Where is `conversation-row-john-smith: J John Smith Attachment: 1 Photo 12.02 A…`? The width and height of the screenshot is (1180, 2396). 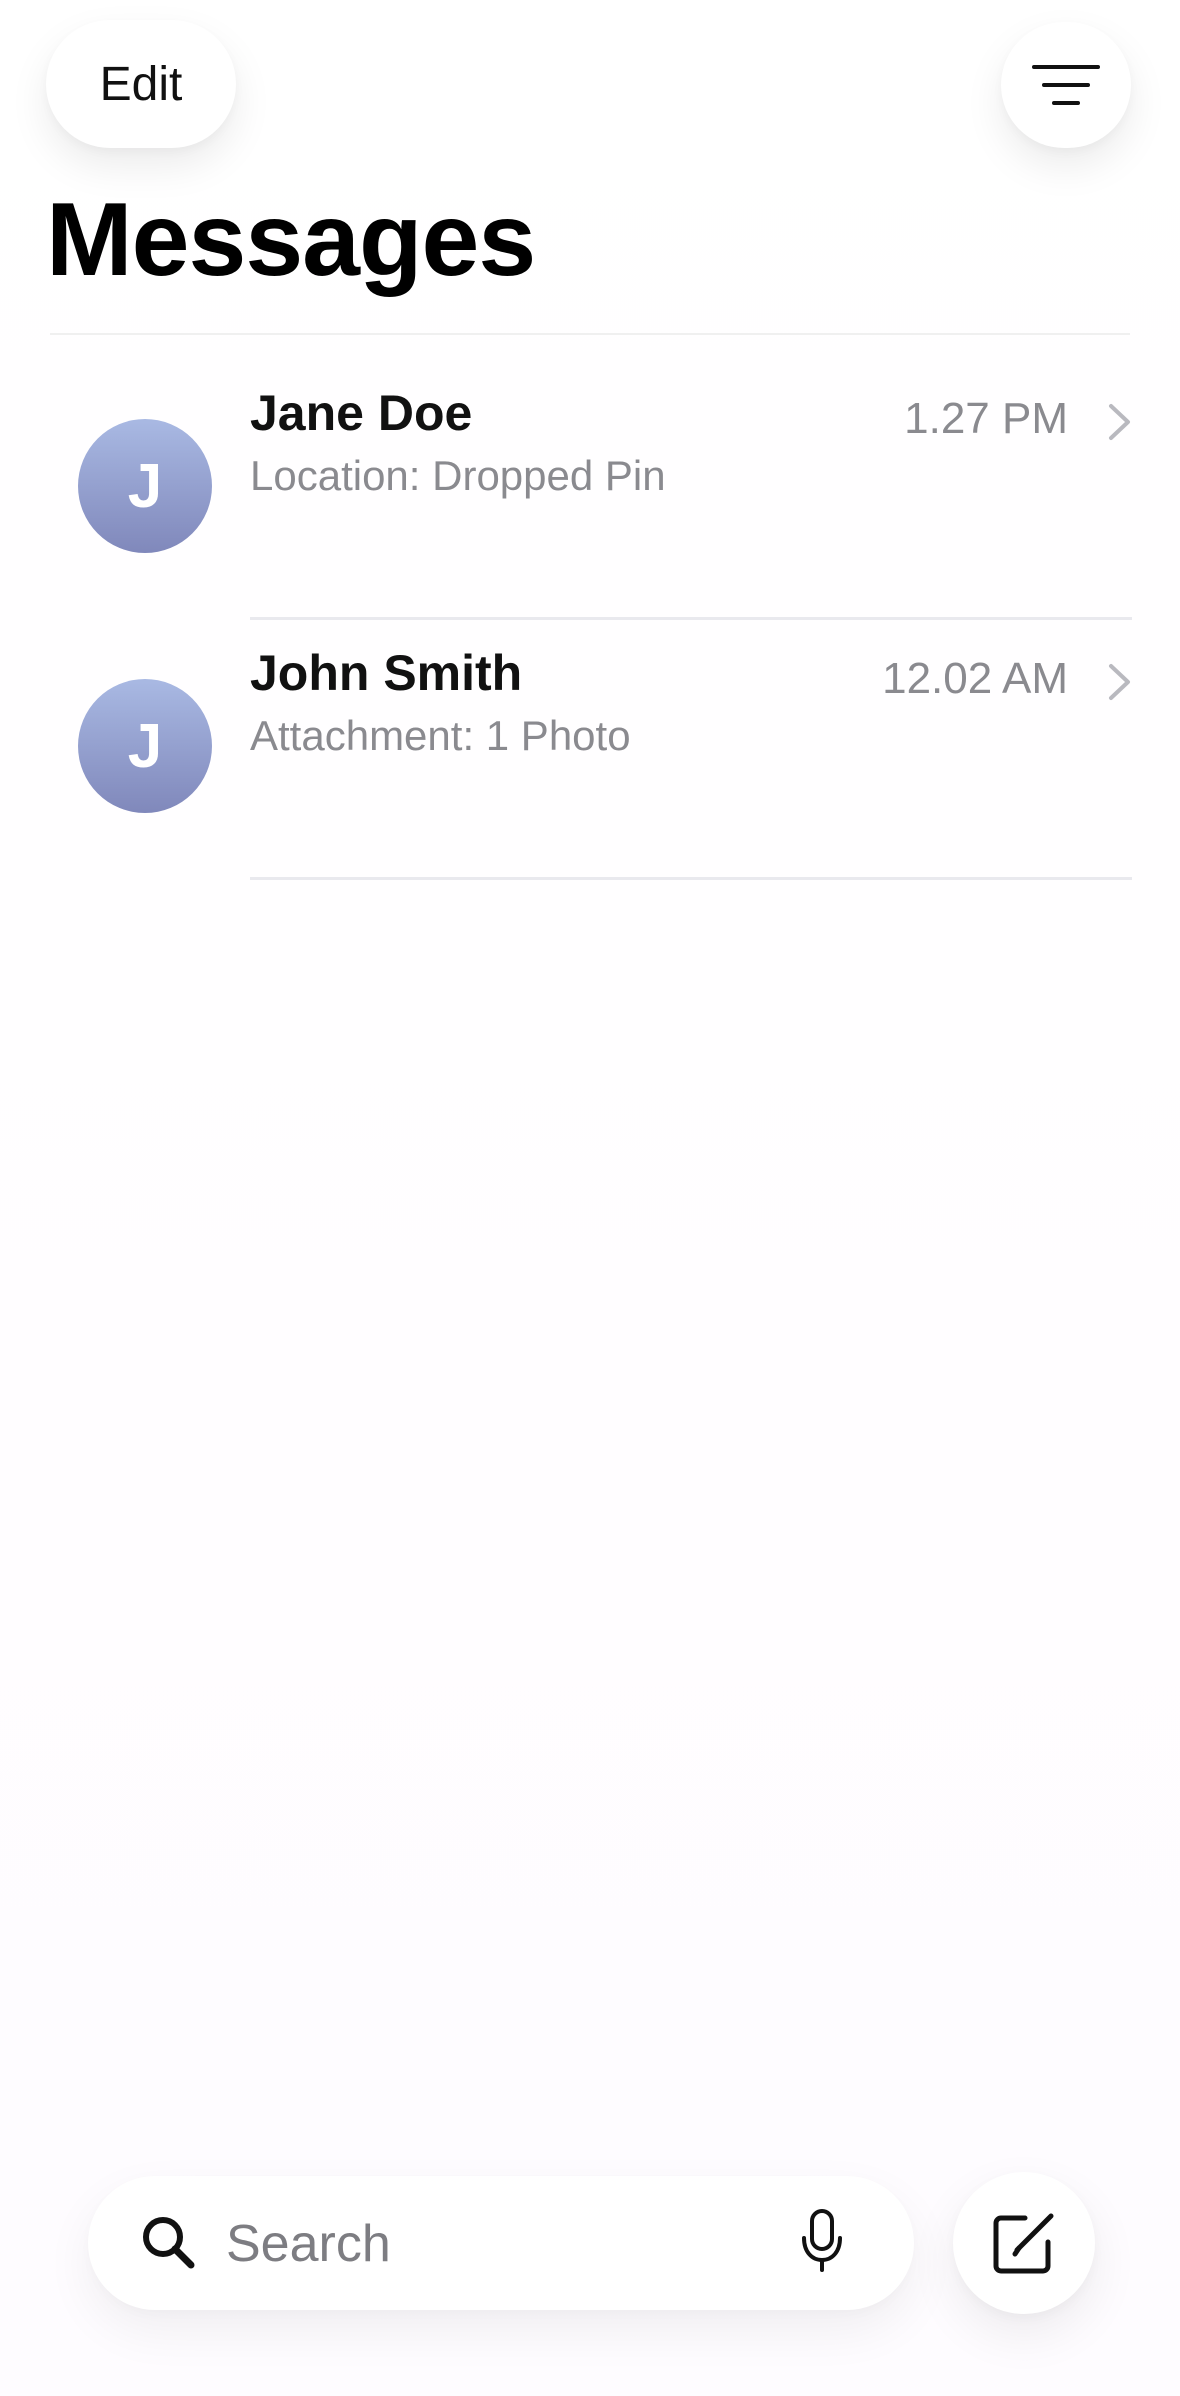
conversation-row-john-smith: J John Smith Attachment: 1 Photo 12.02 A… is located at coordinates (590, 750).